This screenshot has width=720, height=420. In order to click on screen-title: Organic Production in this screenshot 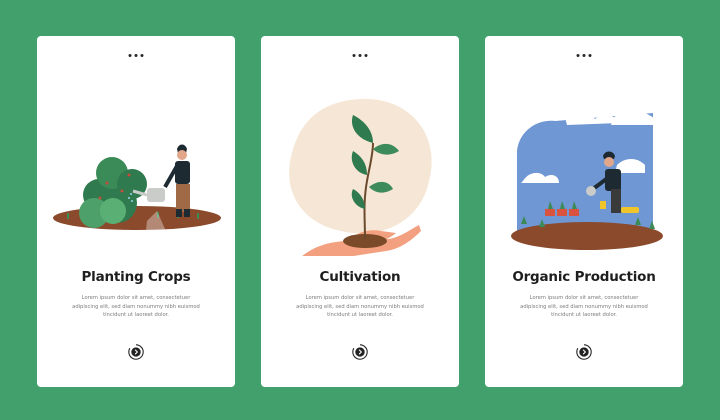, I will do `click(584, 277)`.